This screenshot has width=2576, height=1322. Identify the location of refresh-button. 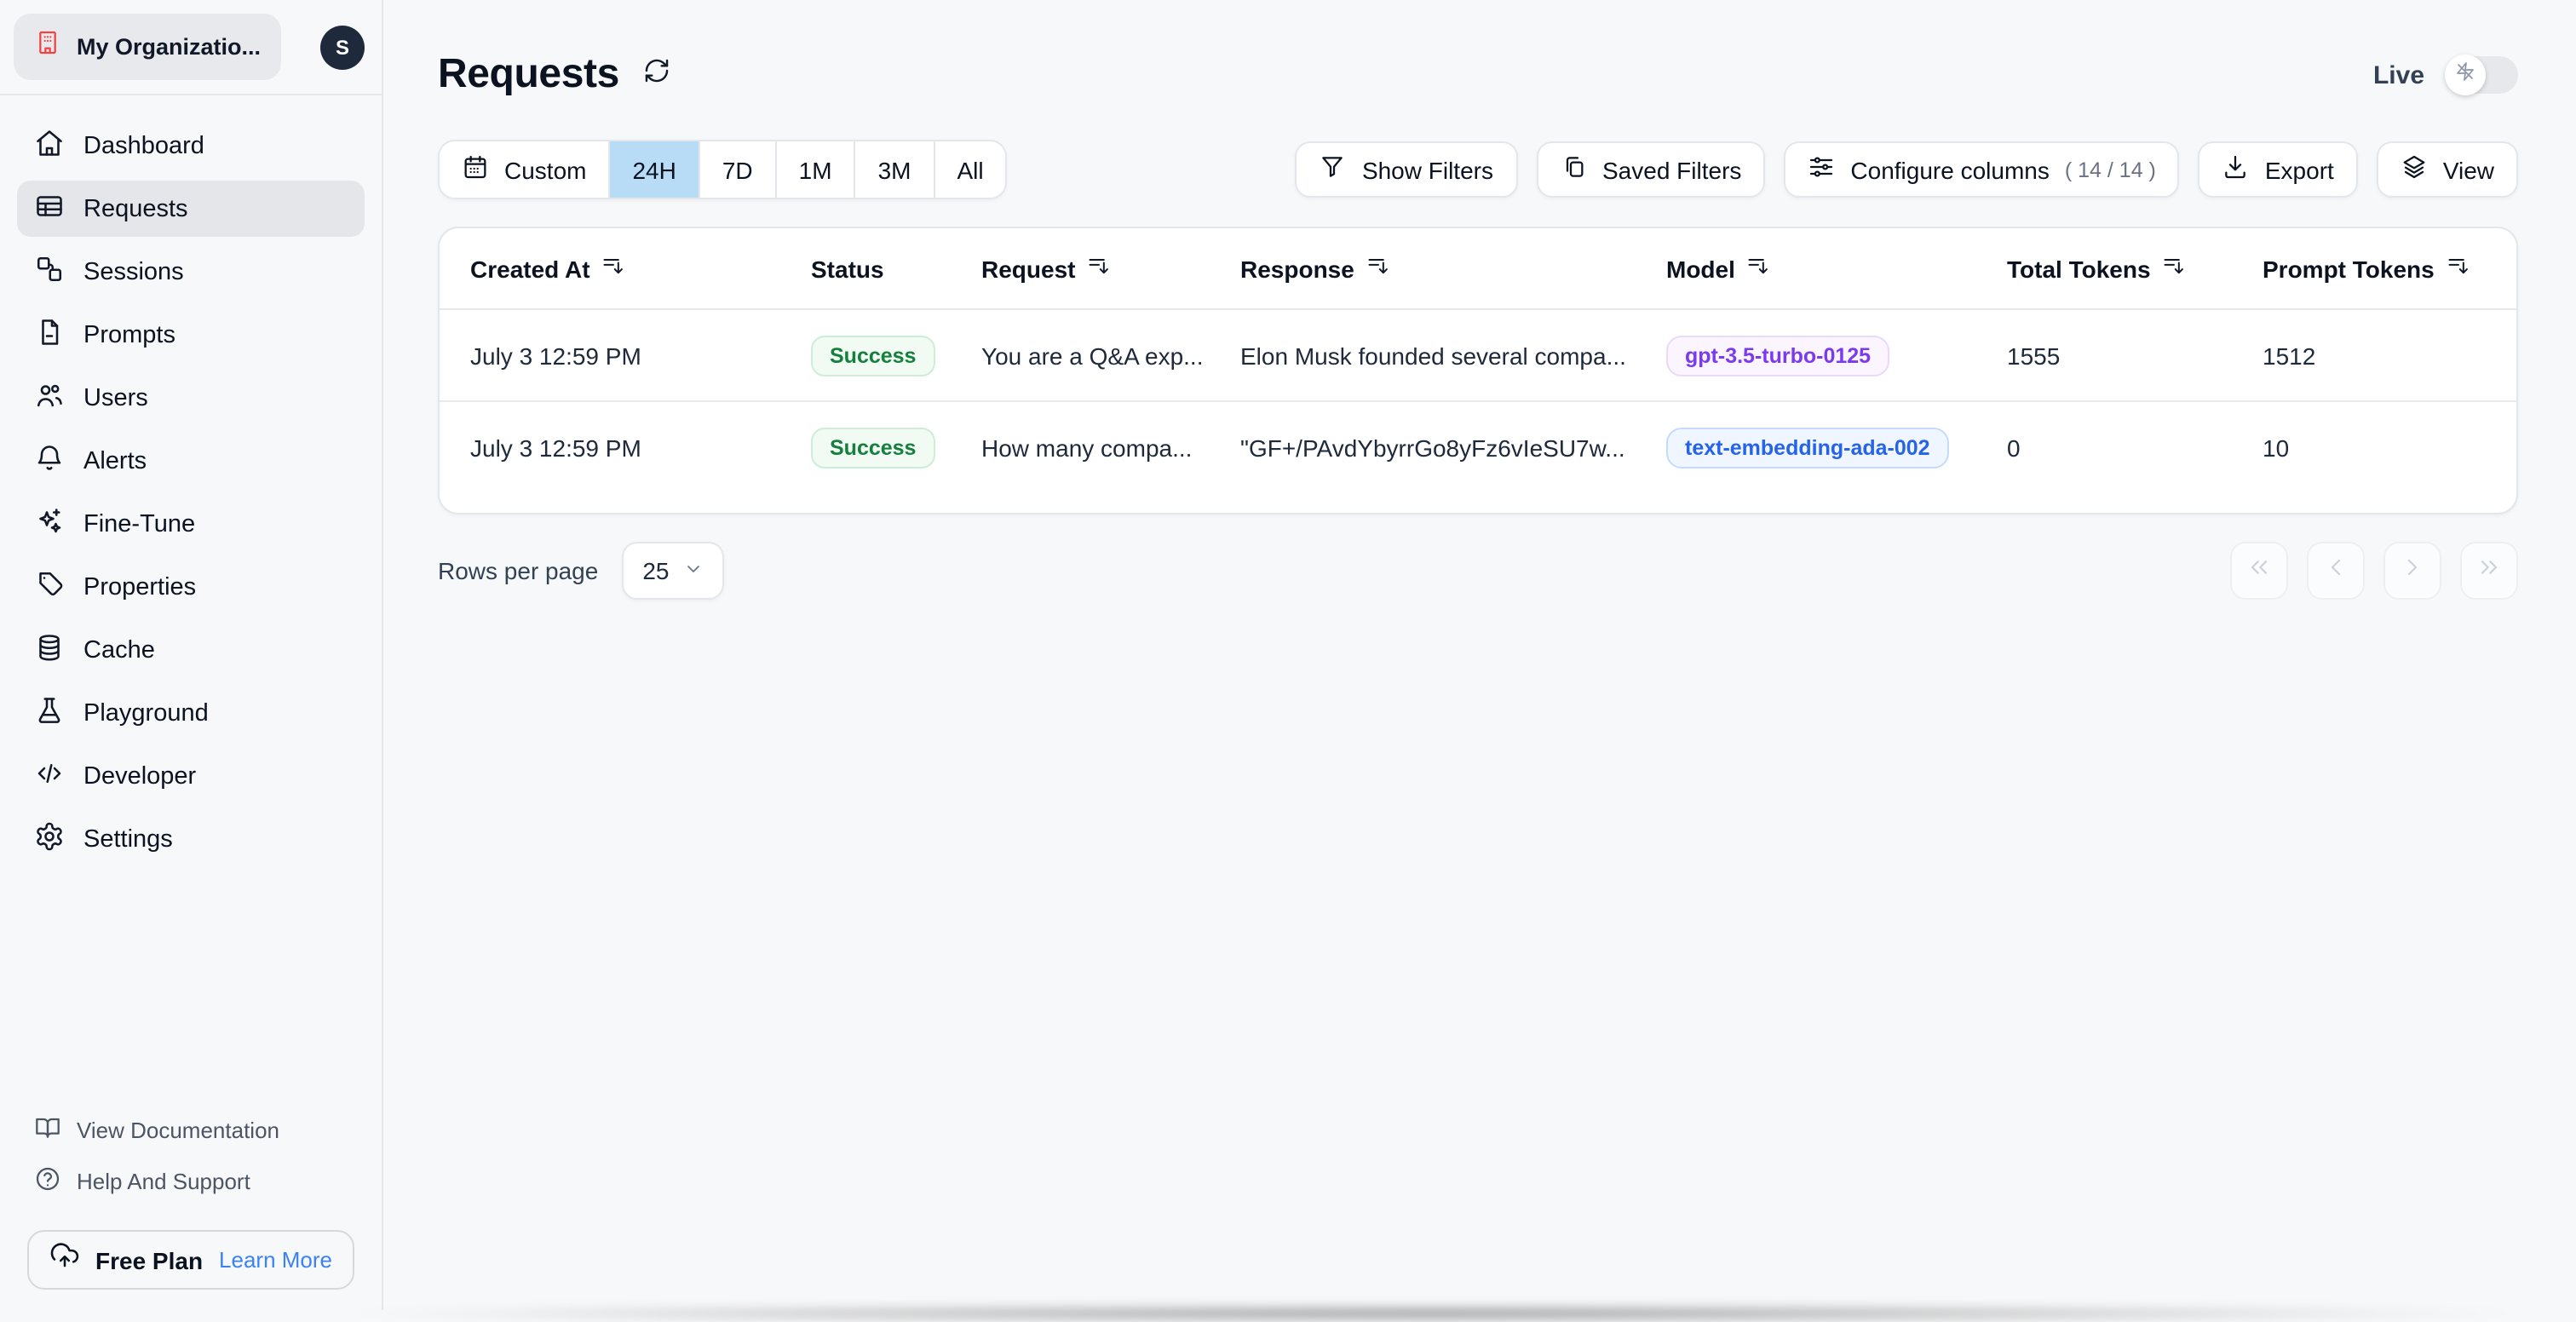
(658, 75).